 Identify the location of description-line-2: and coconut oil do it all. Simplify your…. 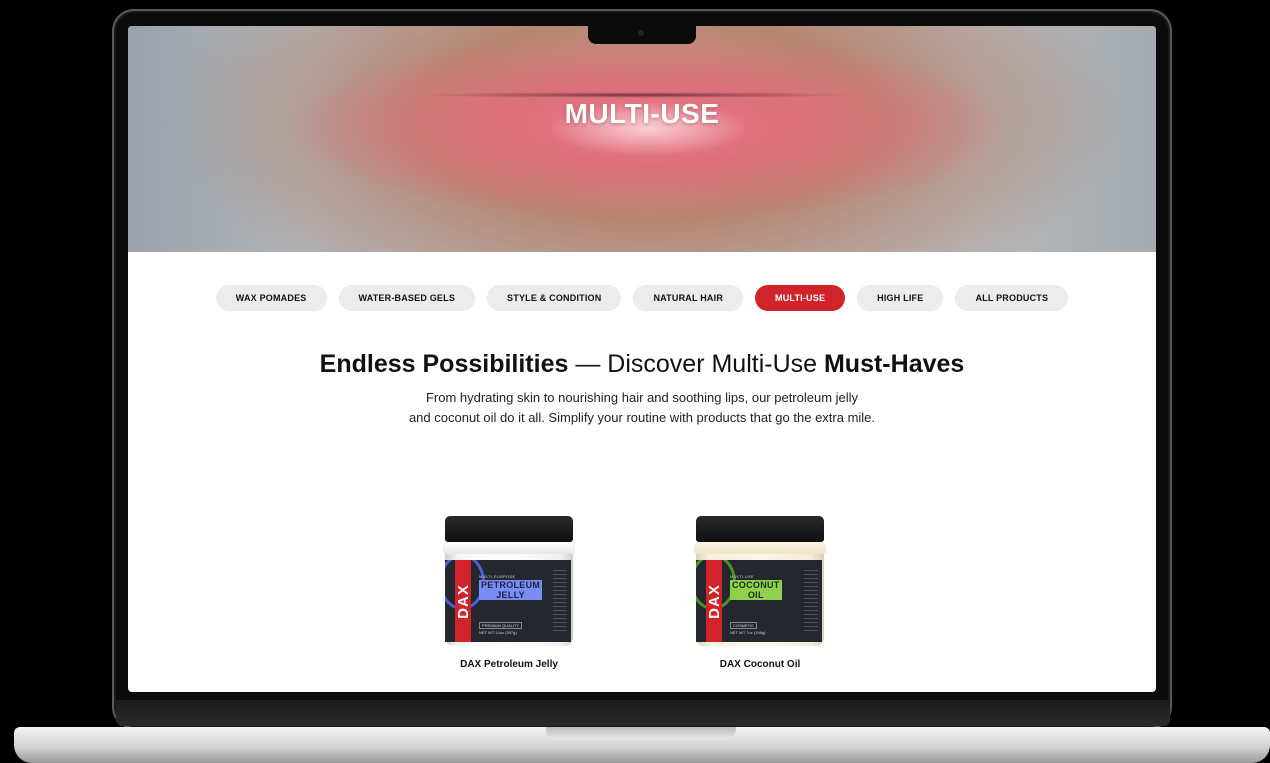
(642, 417).